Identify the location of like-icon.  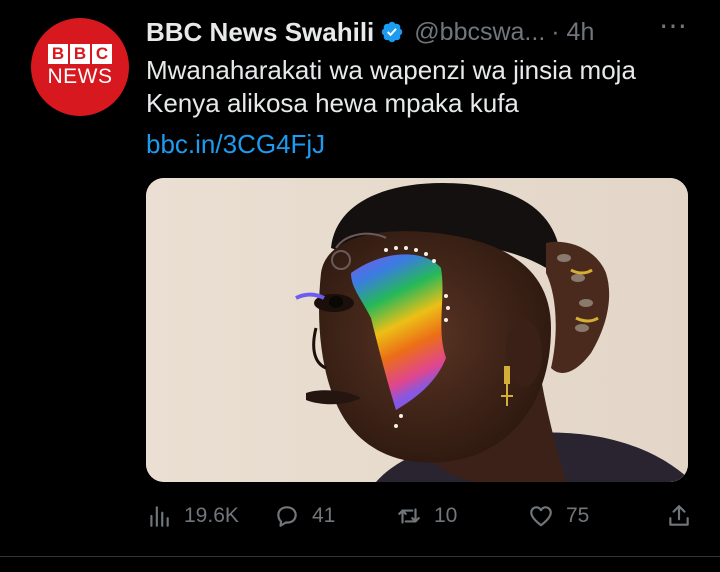
(541, 516).